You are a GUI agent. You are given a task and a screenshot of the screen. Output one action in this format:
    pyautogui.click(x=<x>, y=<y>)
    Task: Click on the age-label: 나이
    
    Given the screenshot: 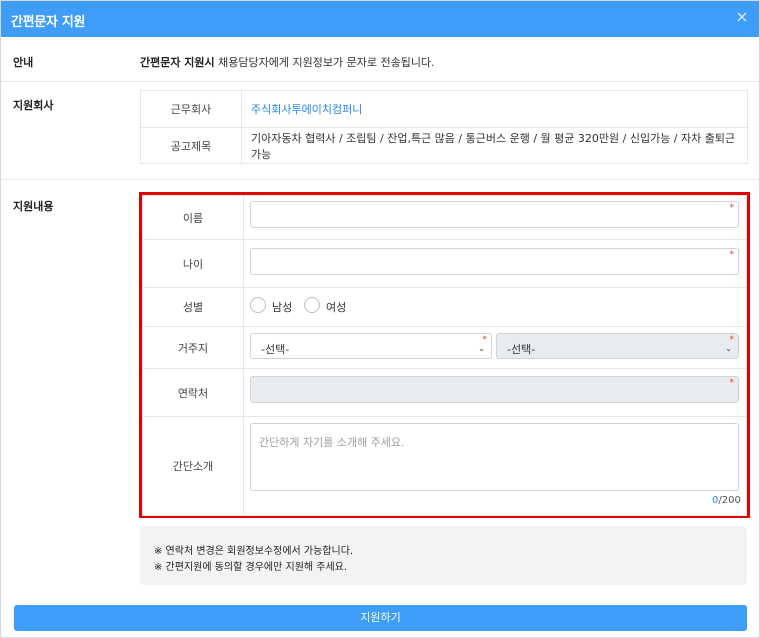 What is the action you would take?
    pyautogui.click(x=193, y=263)
    